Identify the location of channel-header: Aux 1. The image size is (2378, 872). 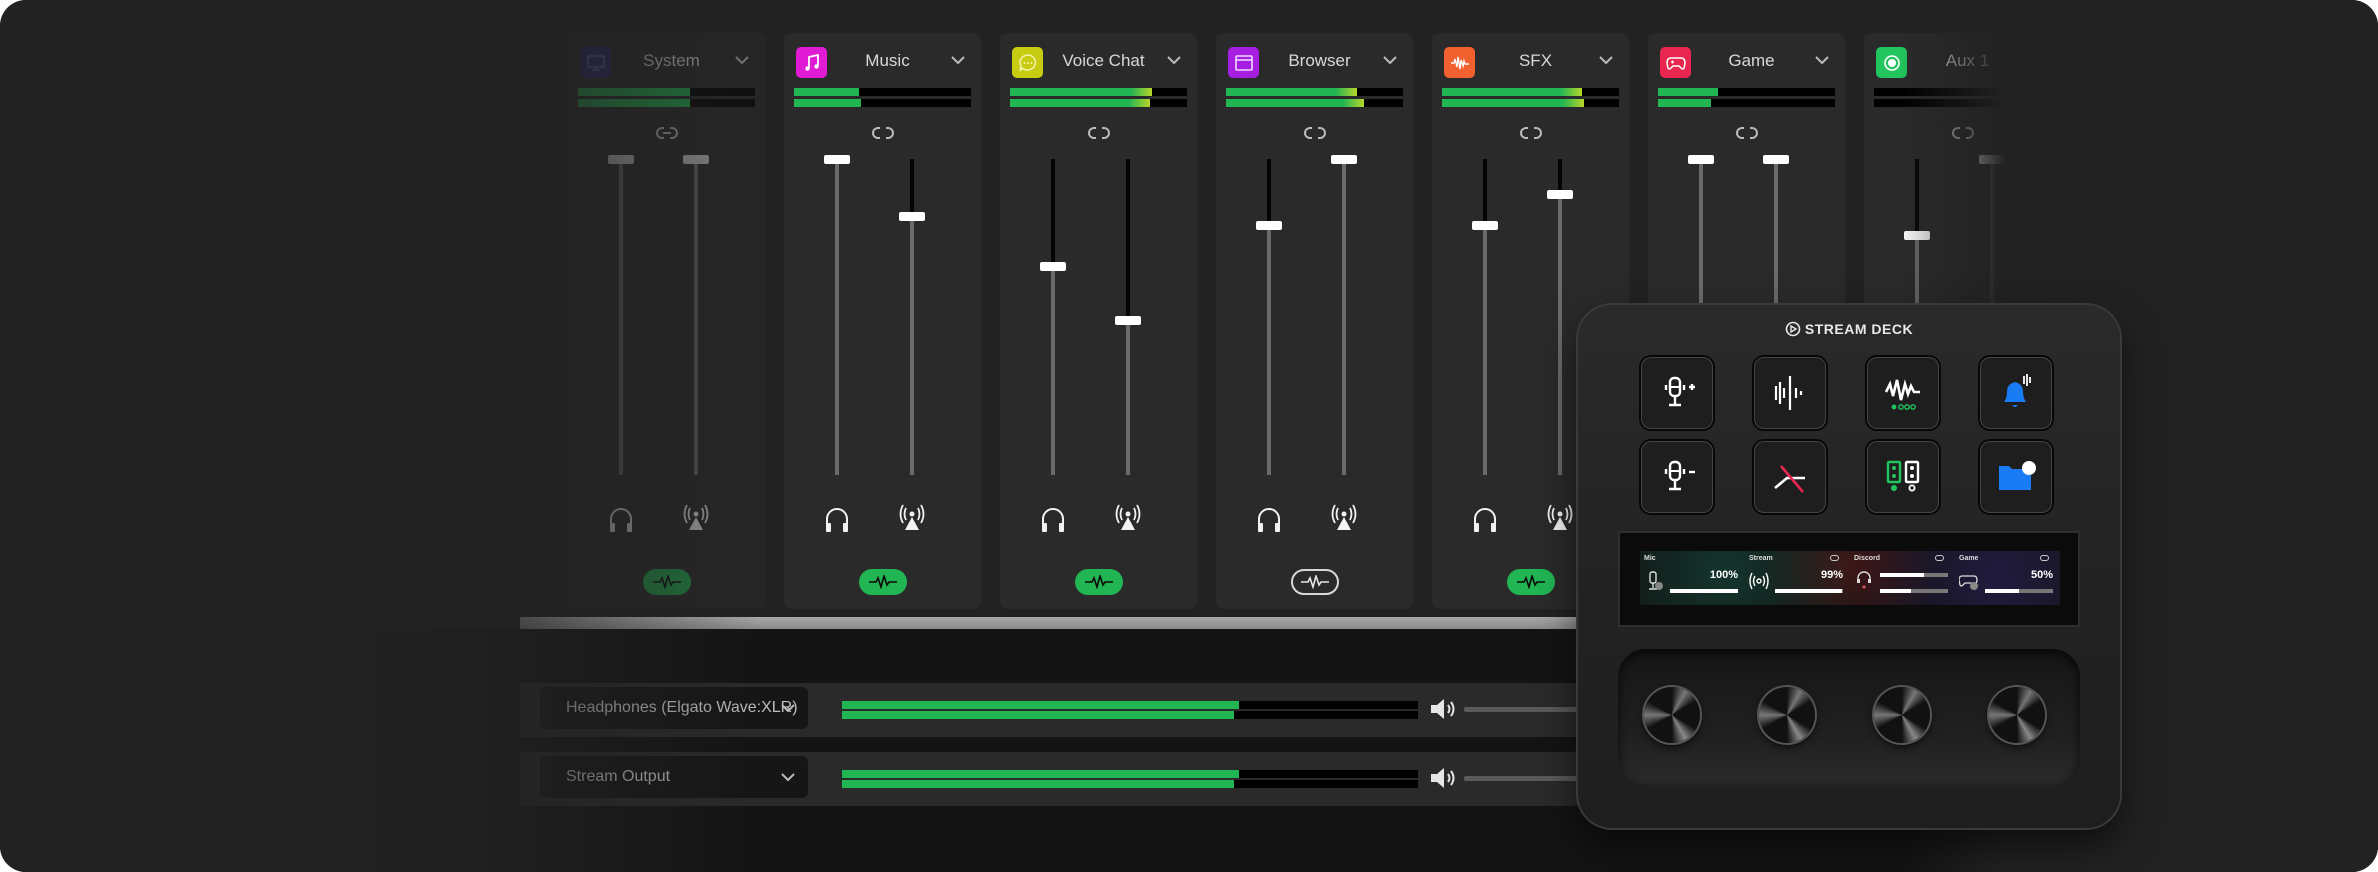
(1962, 61).